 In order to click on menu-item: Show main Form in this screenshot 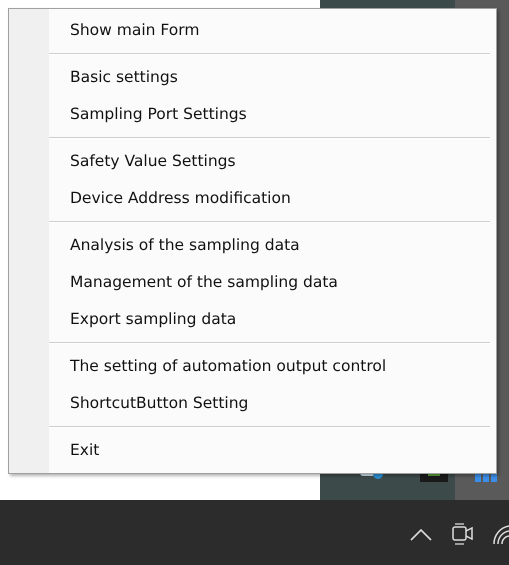, I will do `click(252, 30)`.